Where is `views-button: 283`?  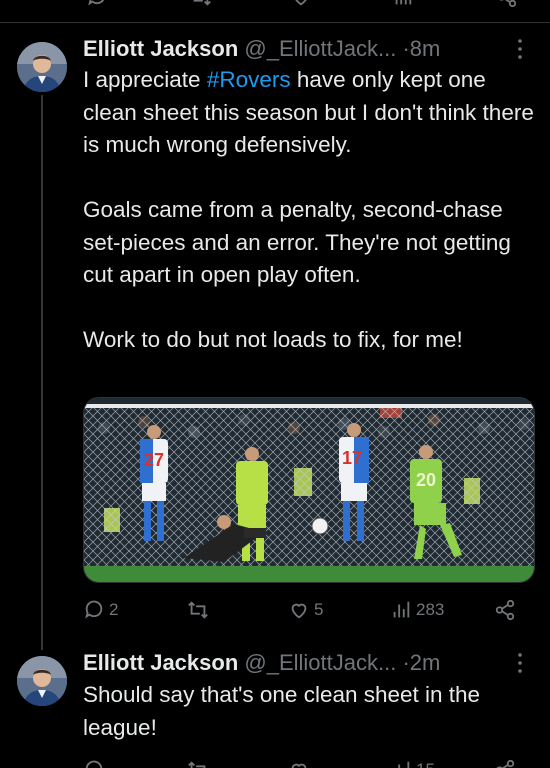
views-button: 283 is located at coordinates (417, 610).